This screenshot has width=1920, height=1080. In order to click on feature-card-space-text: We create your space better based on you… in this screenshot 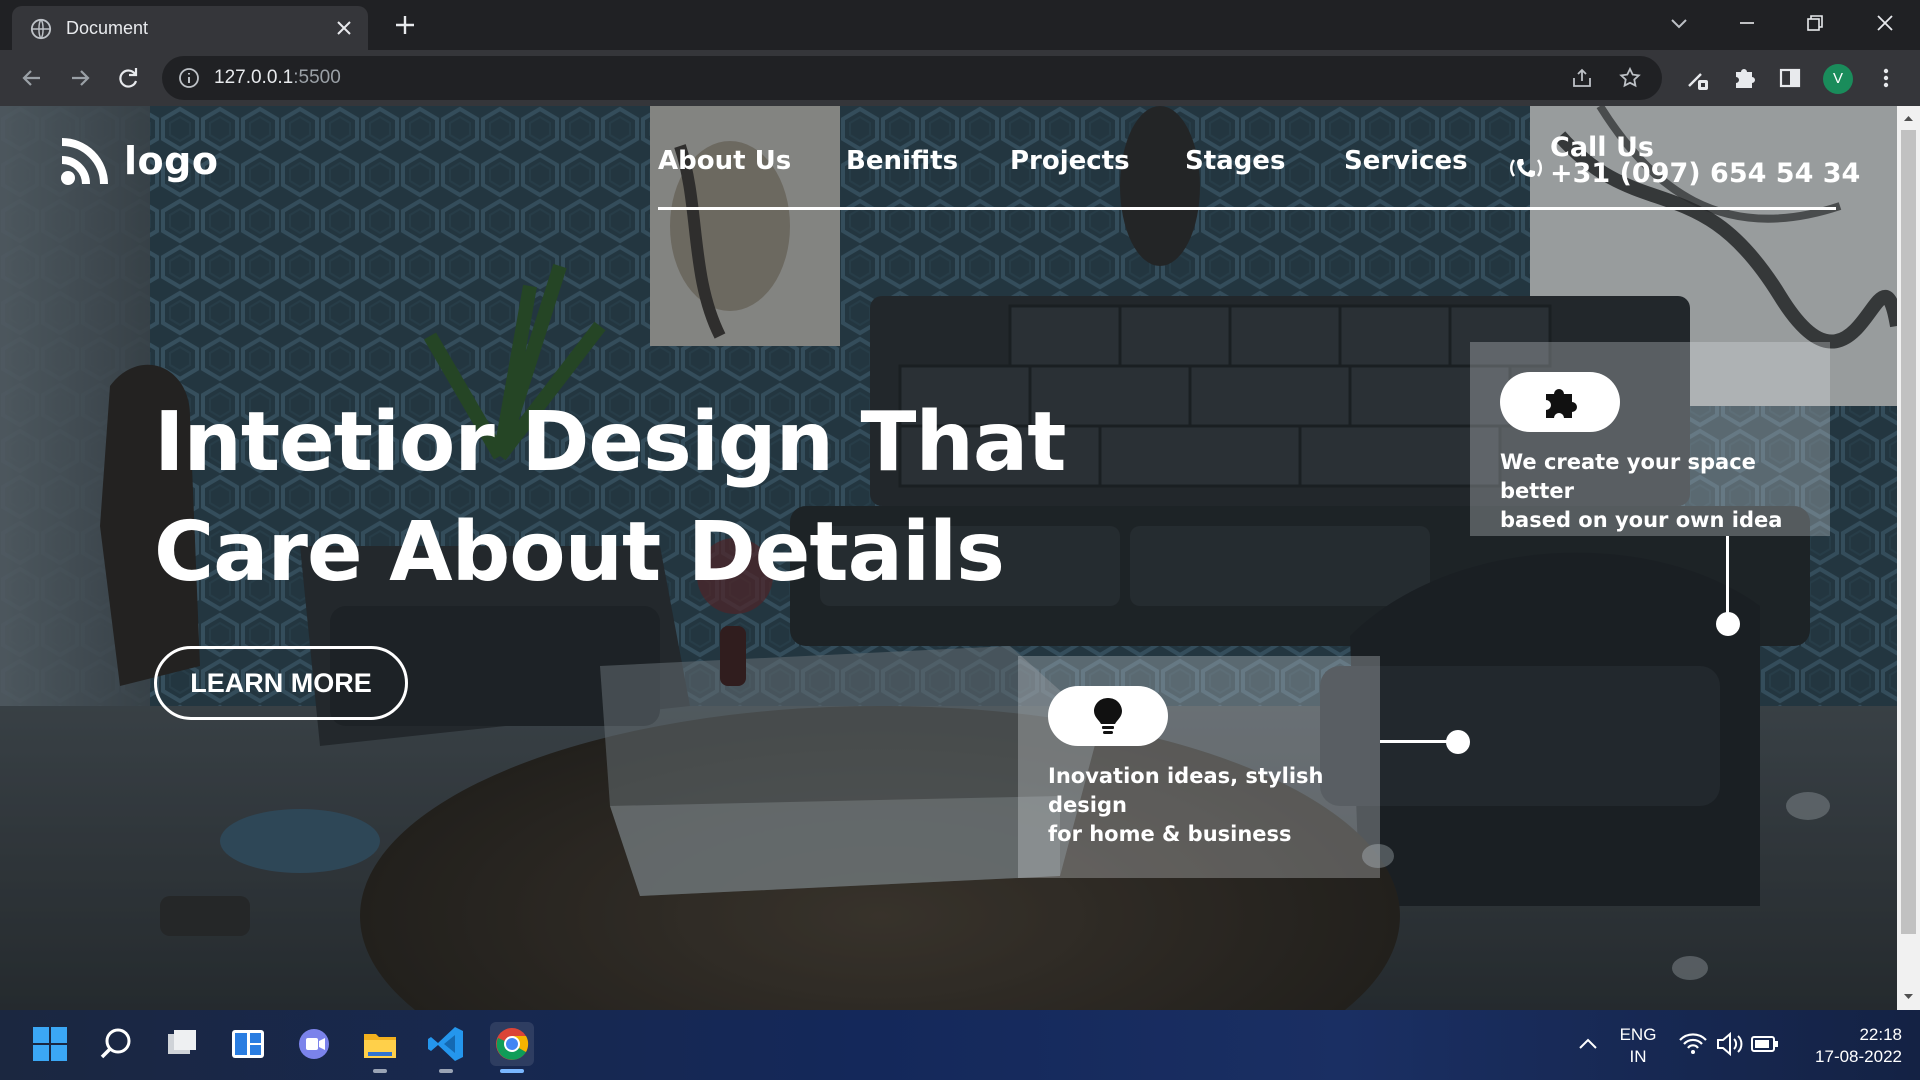, I will do `click(1665, 491)`.